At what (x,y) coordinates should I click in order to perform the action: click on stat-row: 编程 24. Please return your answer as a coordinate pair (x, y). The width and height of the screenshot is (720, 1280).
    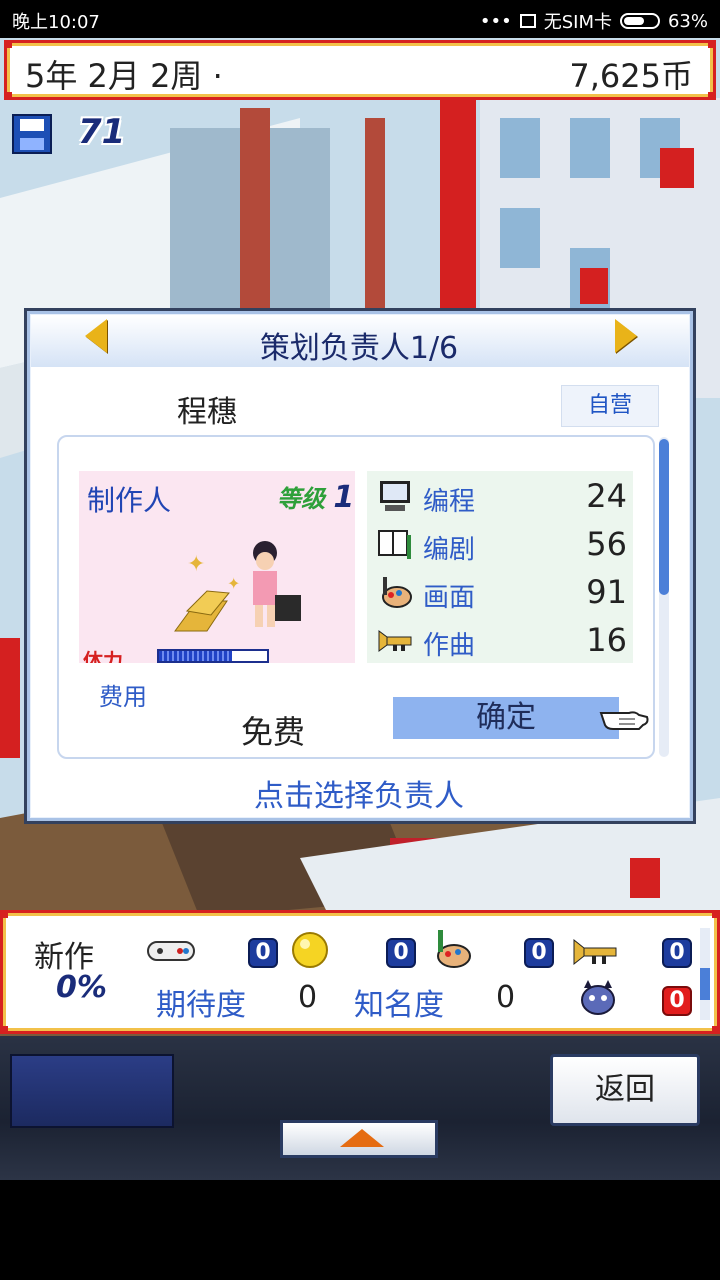
    Looking at the image, I should click on (503, 497).